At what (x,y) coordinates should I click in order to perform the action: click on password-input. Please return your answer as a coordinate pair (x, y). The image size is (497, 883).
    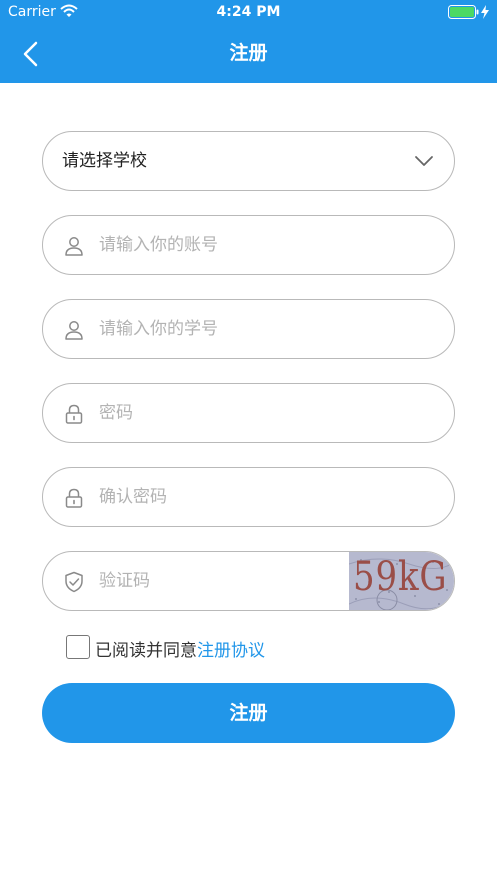
    Looking at the image, I should click on (264, 413).